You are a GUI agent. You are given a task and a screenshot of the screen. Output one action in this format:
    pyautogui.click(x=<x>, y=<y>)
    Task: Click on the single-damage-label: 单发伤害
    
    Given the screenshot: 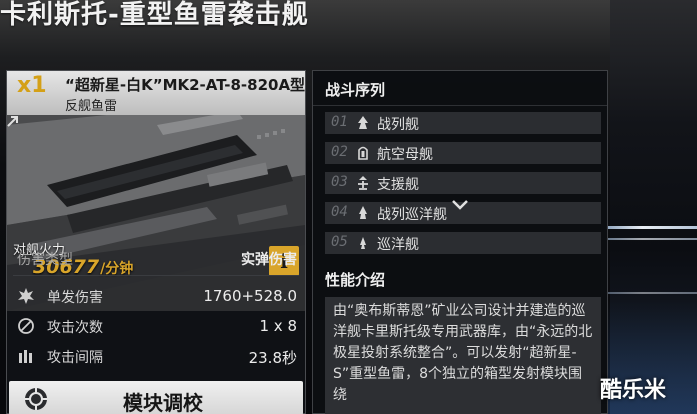 What is the action you would take?
    pyautogui.click(x=75, y=298)
    